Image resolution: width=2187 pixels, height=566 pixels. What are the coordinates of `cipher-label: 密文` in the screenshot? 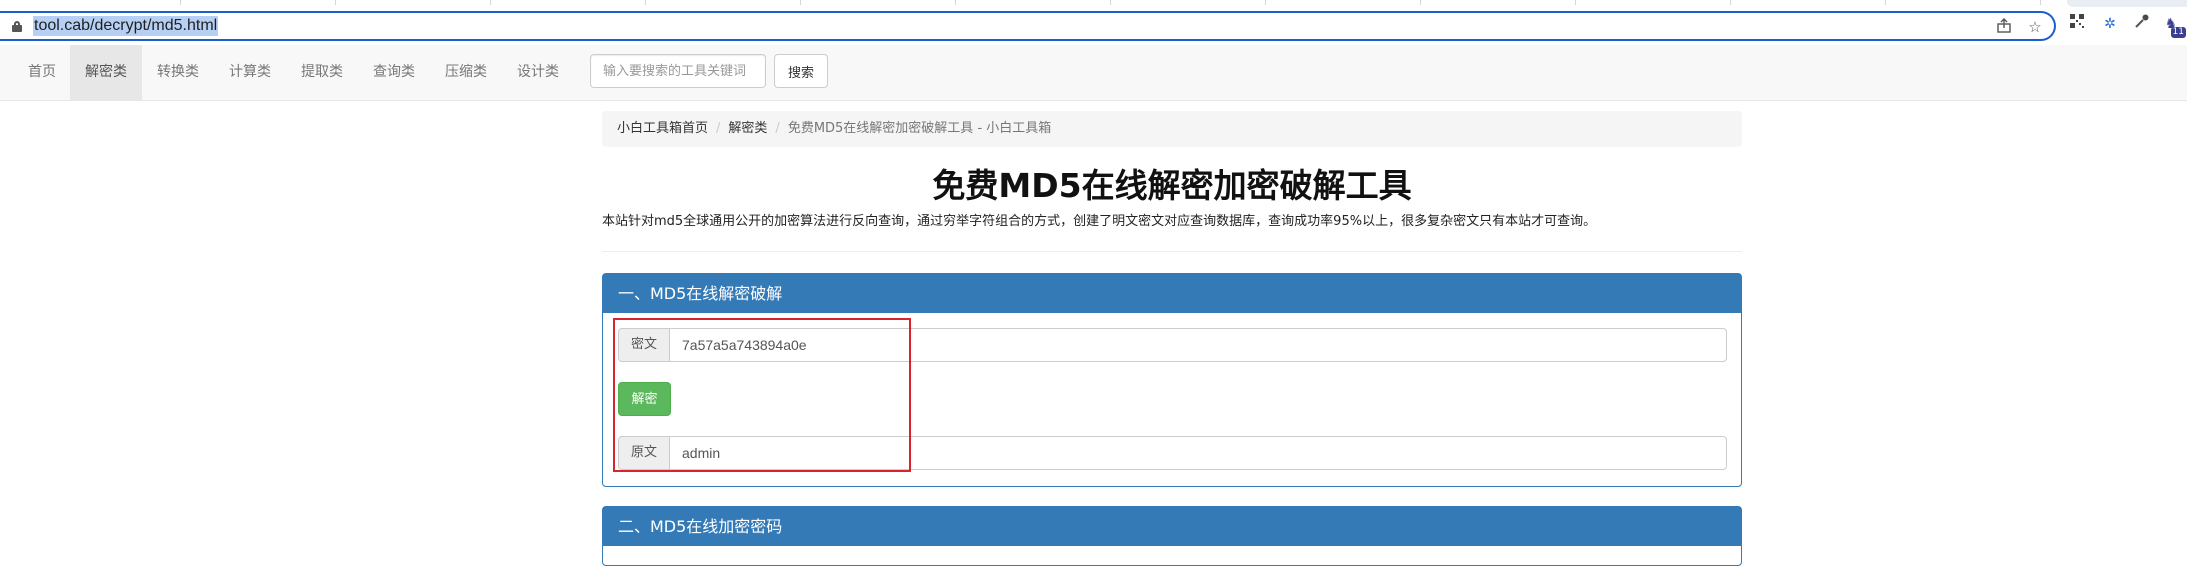 It's located at (644, 345).